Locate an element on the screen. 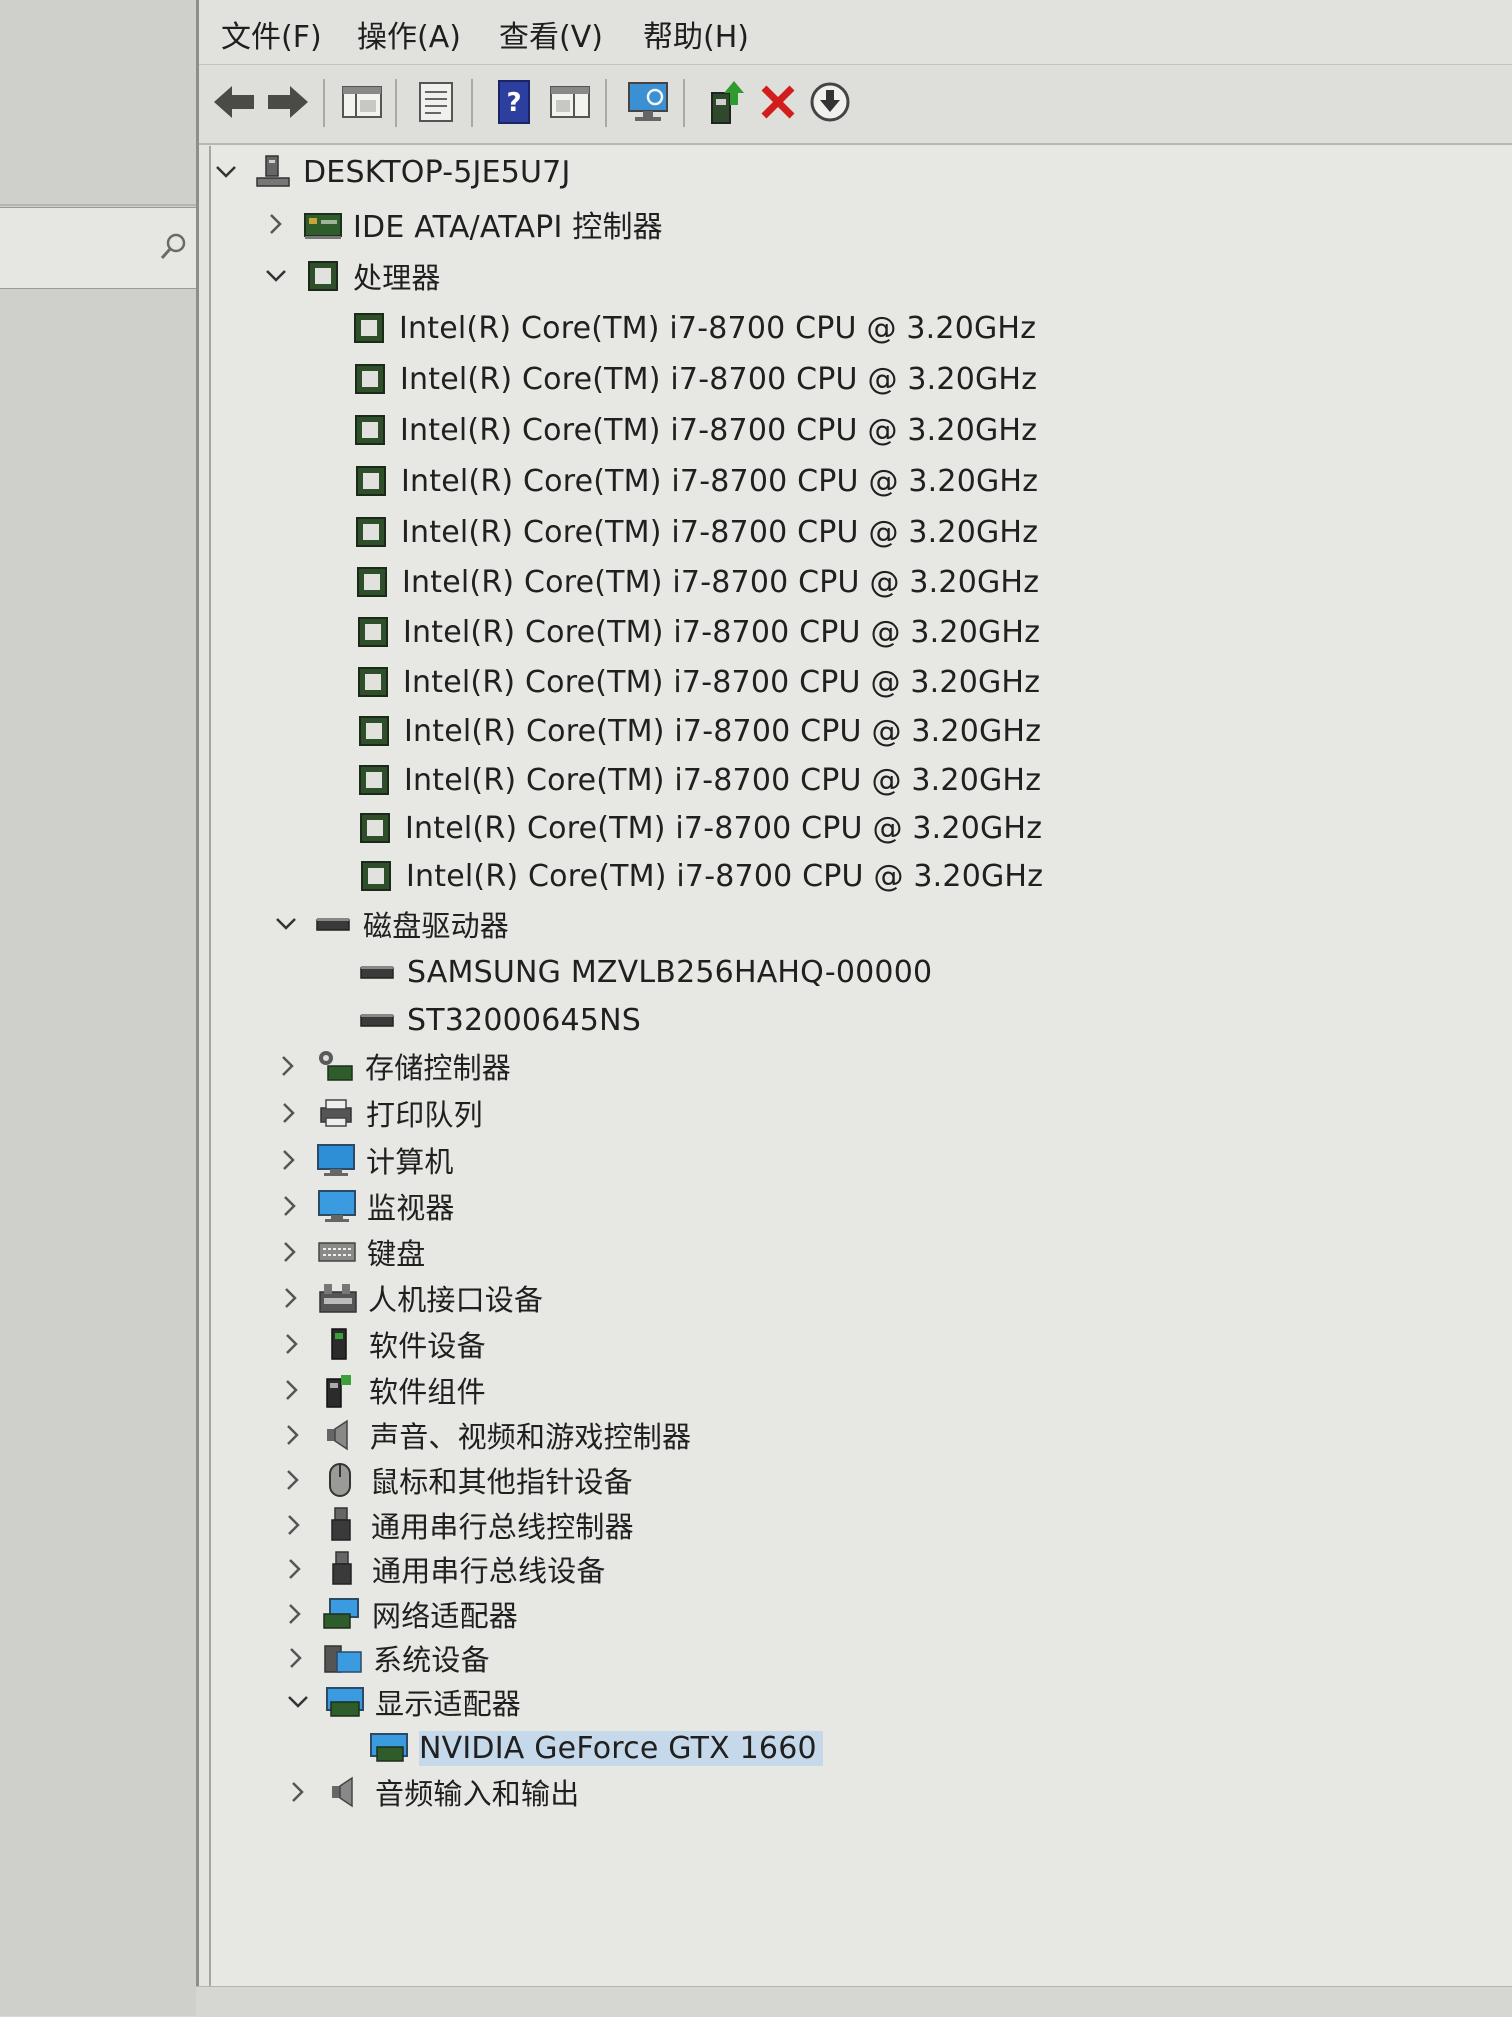 The image size is (1512, 2017). device-label: NVIDIA GeForce GTX 1660 is located at coordinates (621, 1748).